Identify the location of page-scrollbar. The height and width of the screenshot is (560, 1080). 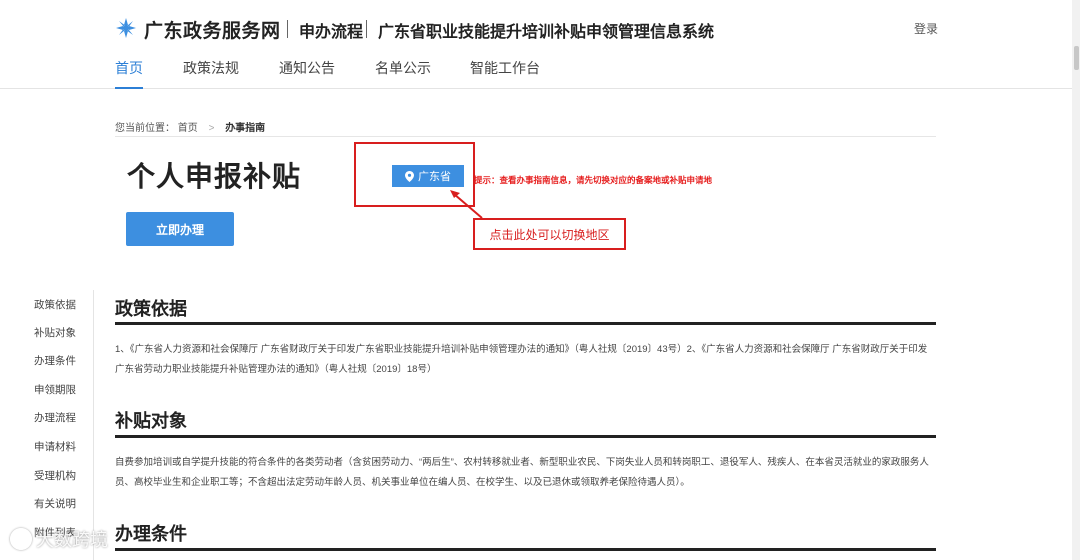
(1076, 280).